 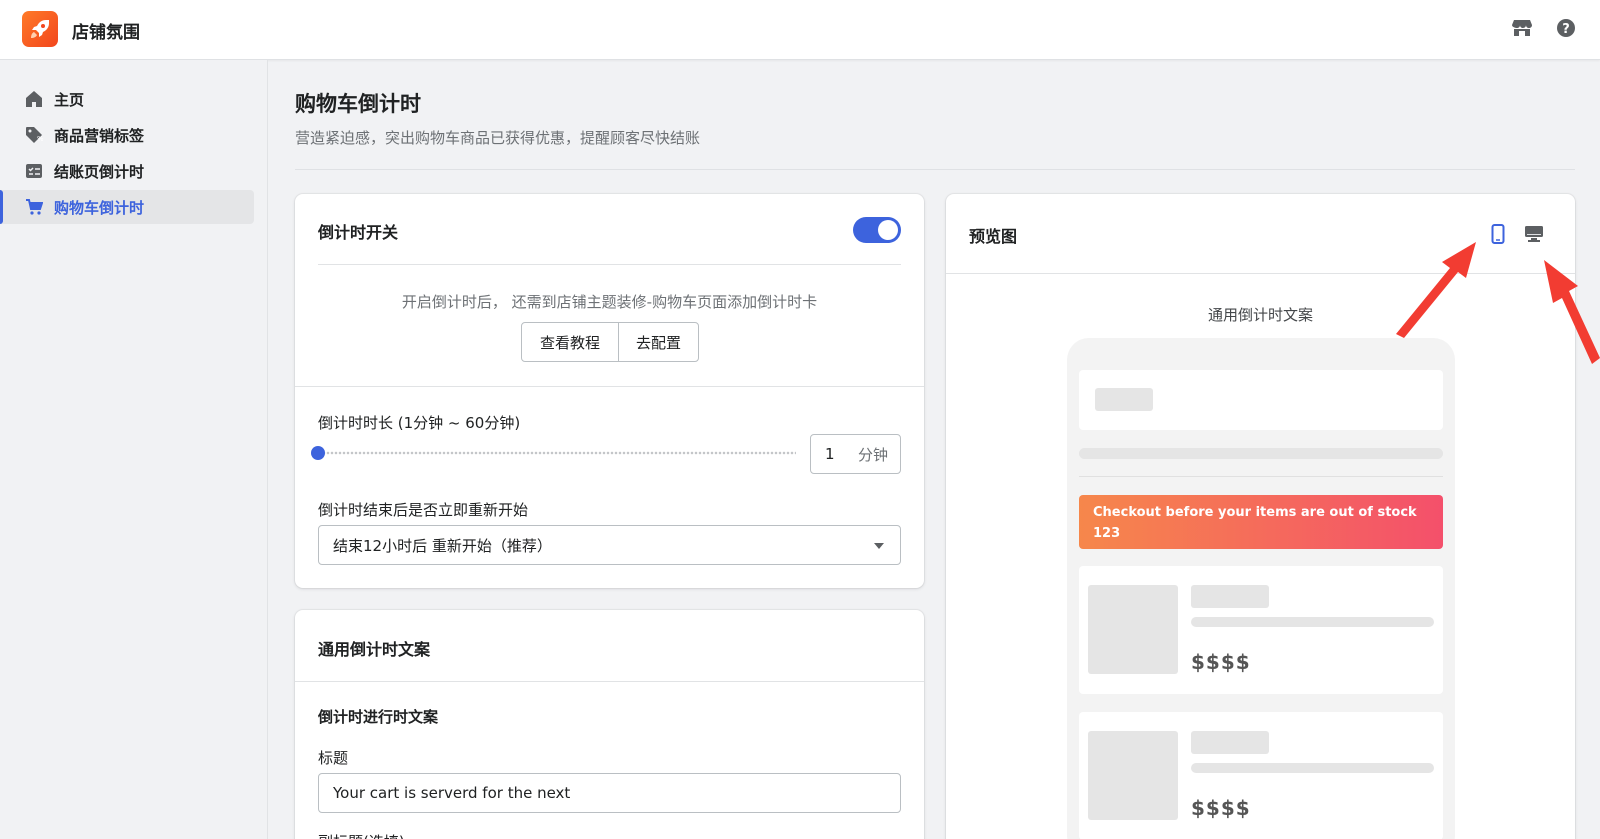 What do you see at coordinates (609, 793) in the screenshot?
I see `title-input` at bounding box center [609, 793].